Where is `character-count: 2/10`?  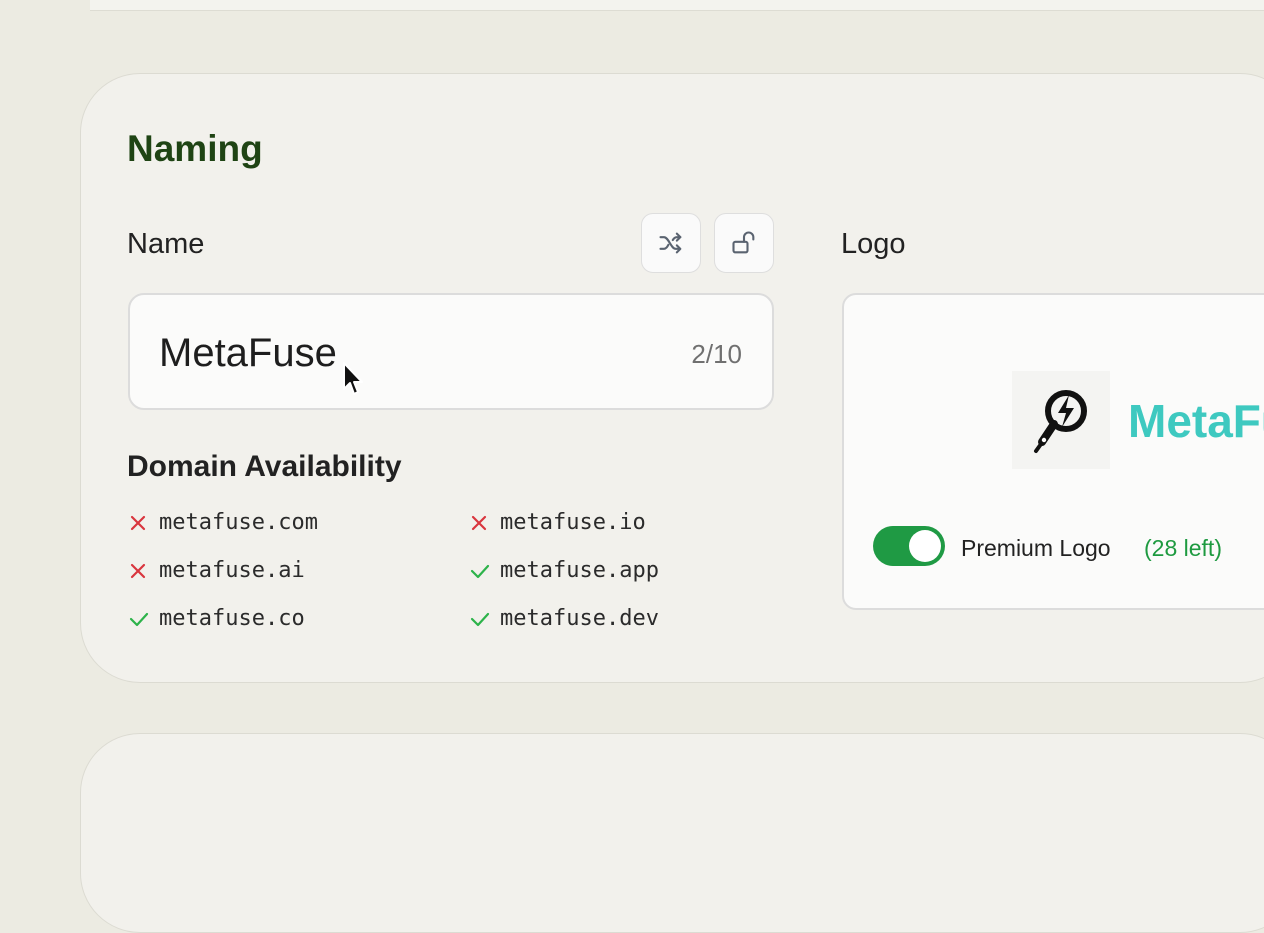
character-count: 2/10 is located at coordinates (716, 354).